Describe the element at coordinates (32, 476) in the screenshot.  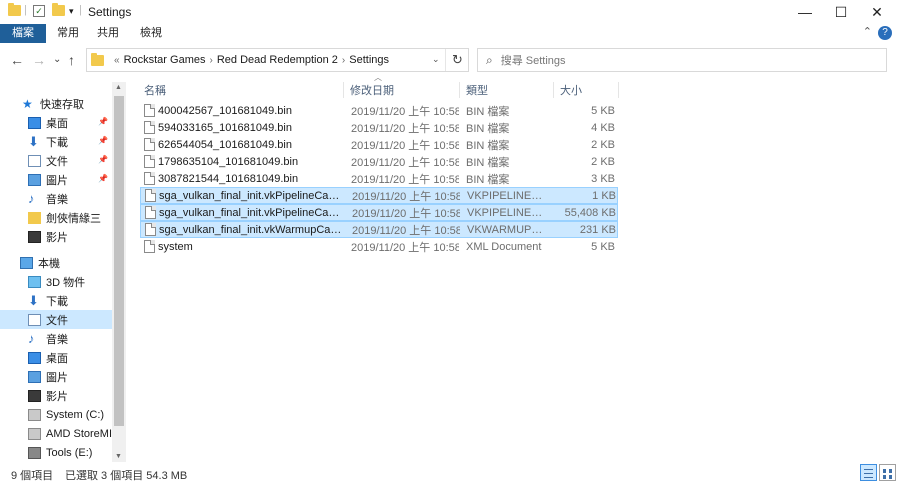
I see `item-count: 9 個項目` at that location.